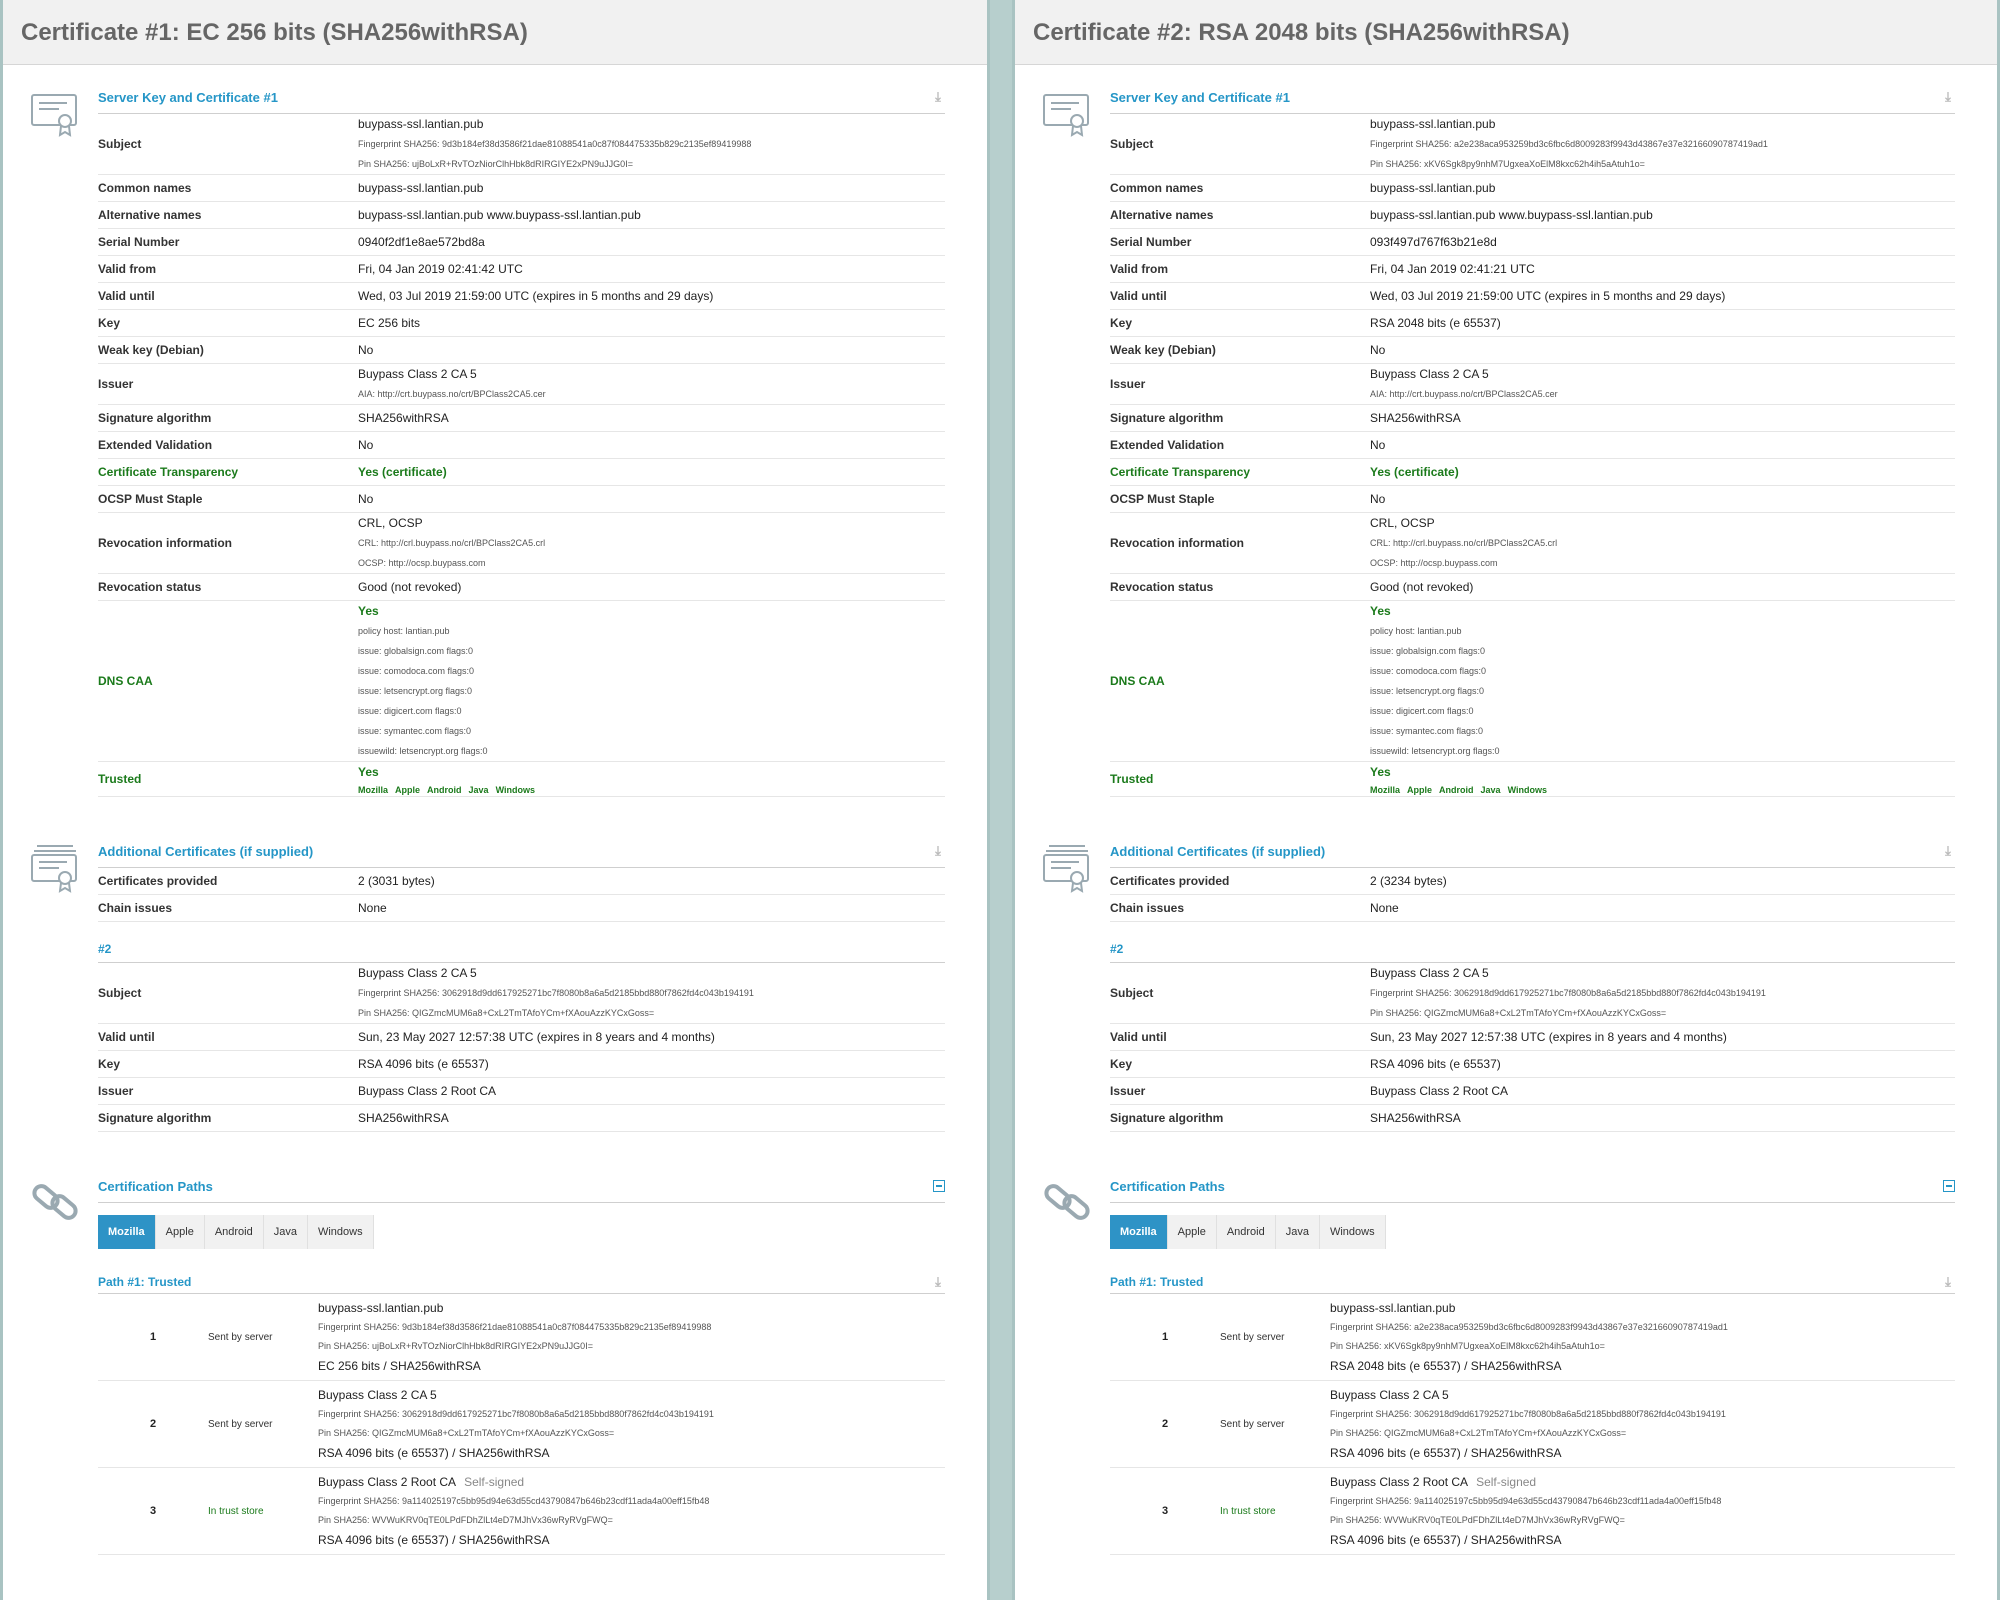 The image size is (2000, 1600). I want to click on ocsp-must-staple-row: OCSP Must Staple No, so click(521, 499).